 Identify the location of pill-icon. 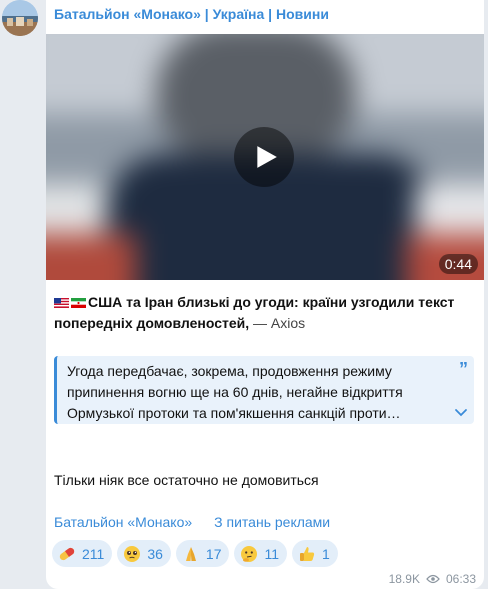
(67, 554).